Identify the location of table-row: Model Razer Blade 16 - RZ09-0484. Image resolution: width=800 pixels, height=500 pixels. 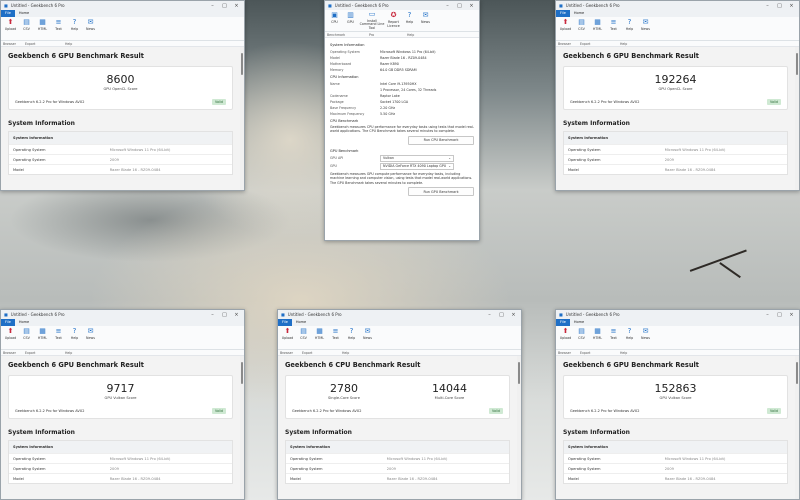
(120, 478).